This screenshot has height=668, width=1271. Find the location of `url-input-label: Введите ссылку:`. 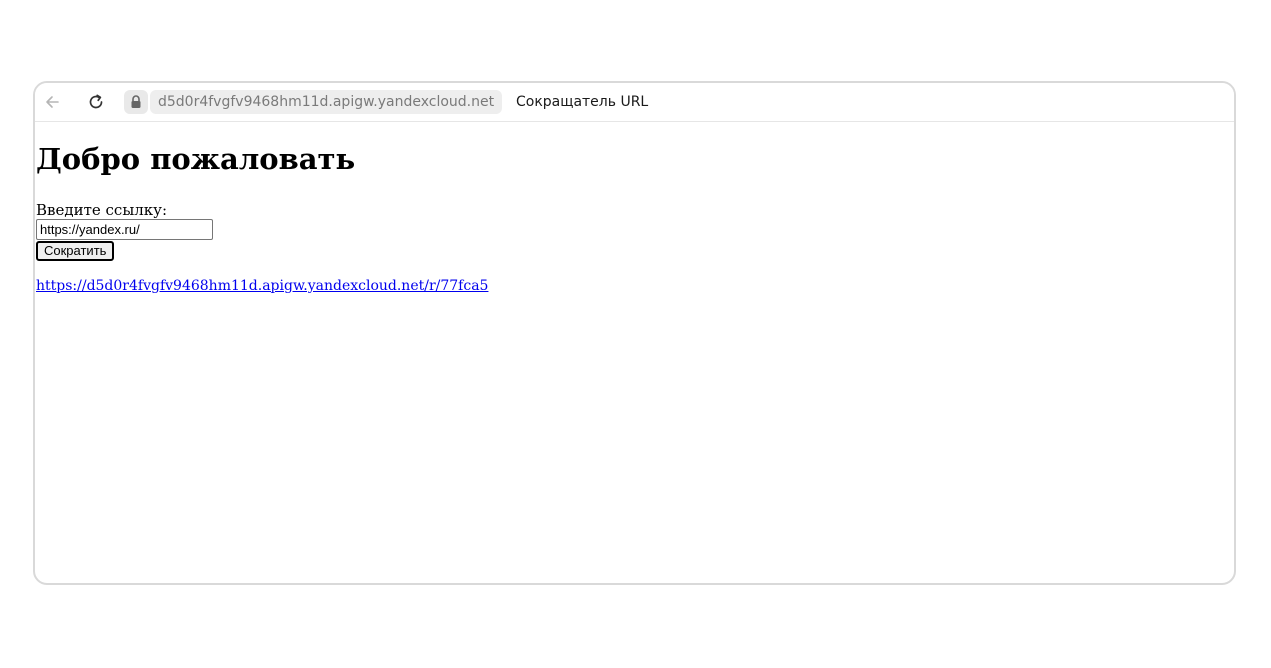

url-input-label: Введите ссылку: is located at coordinates (102, 210).